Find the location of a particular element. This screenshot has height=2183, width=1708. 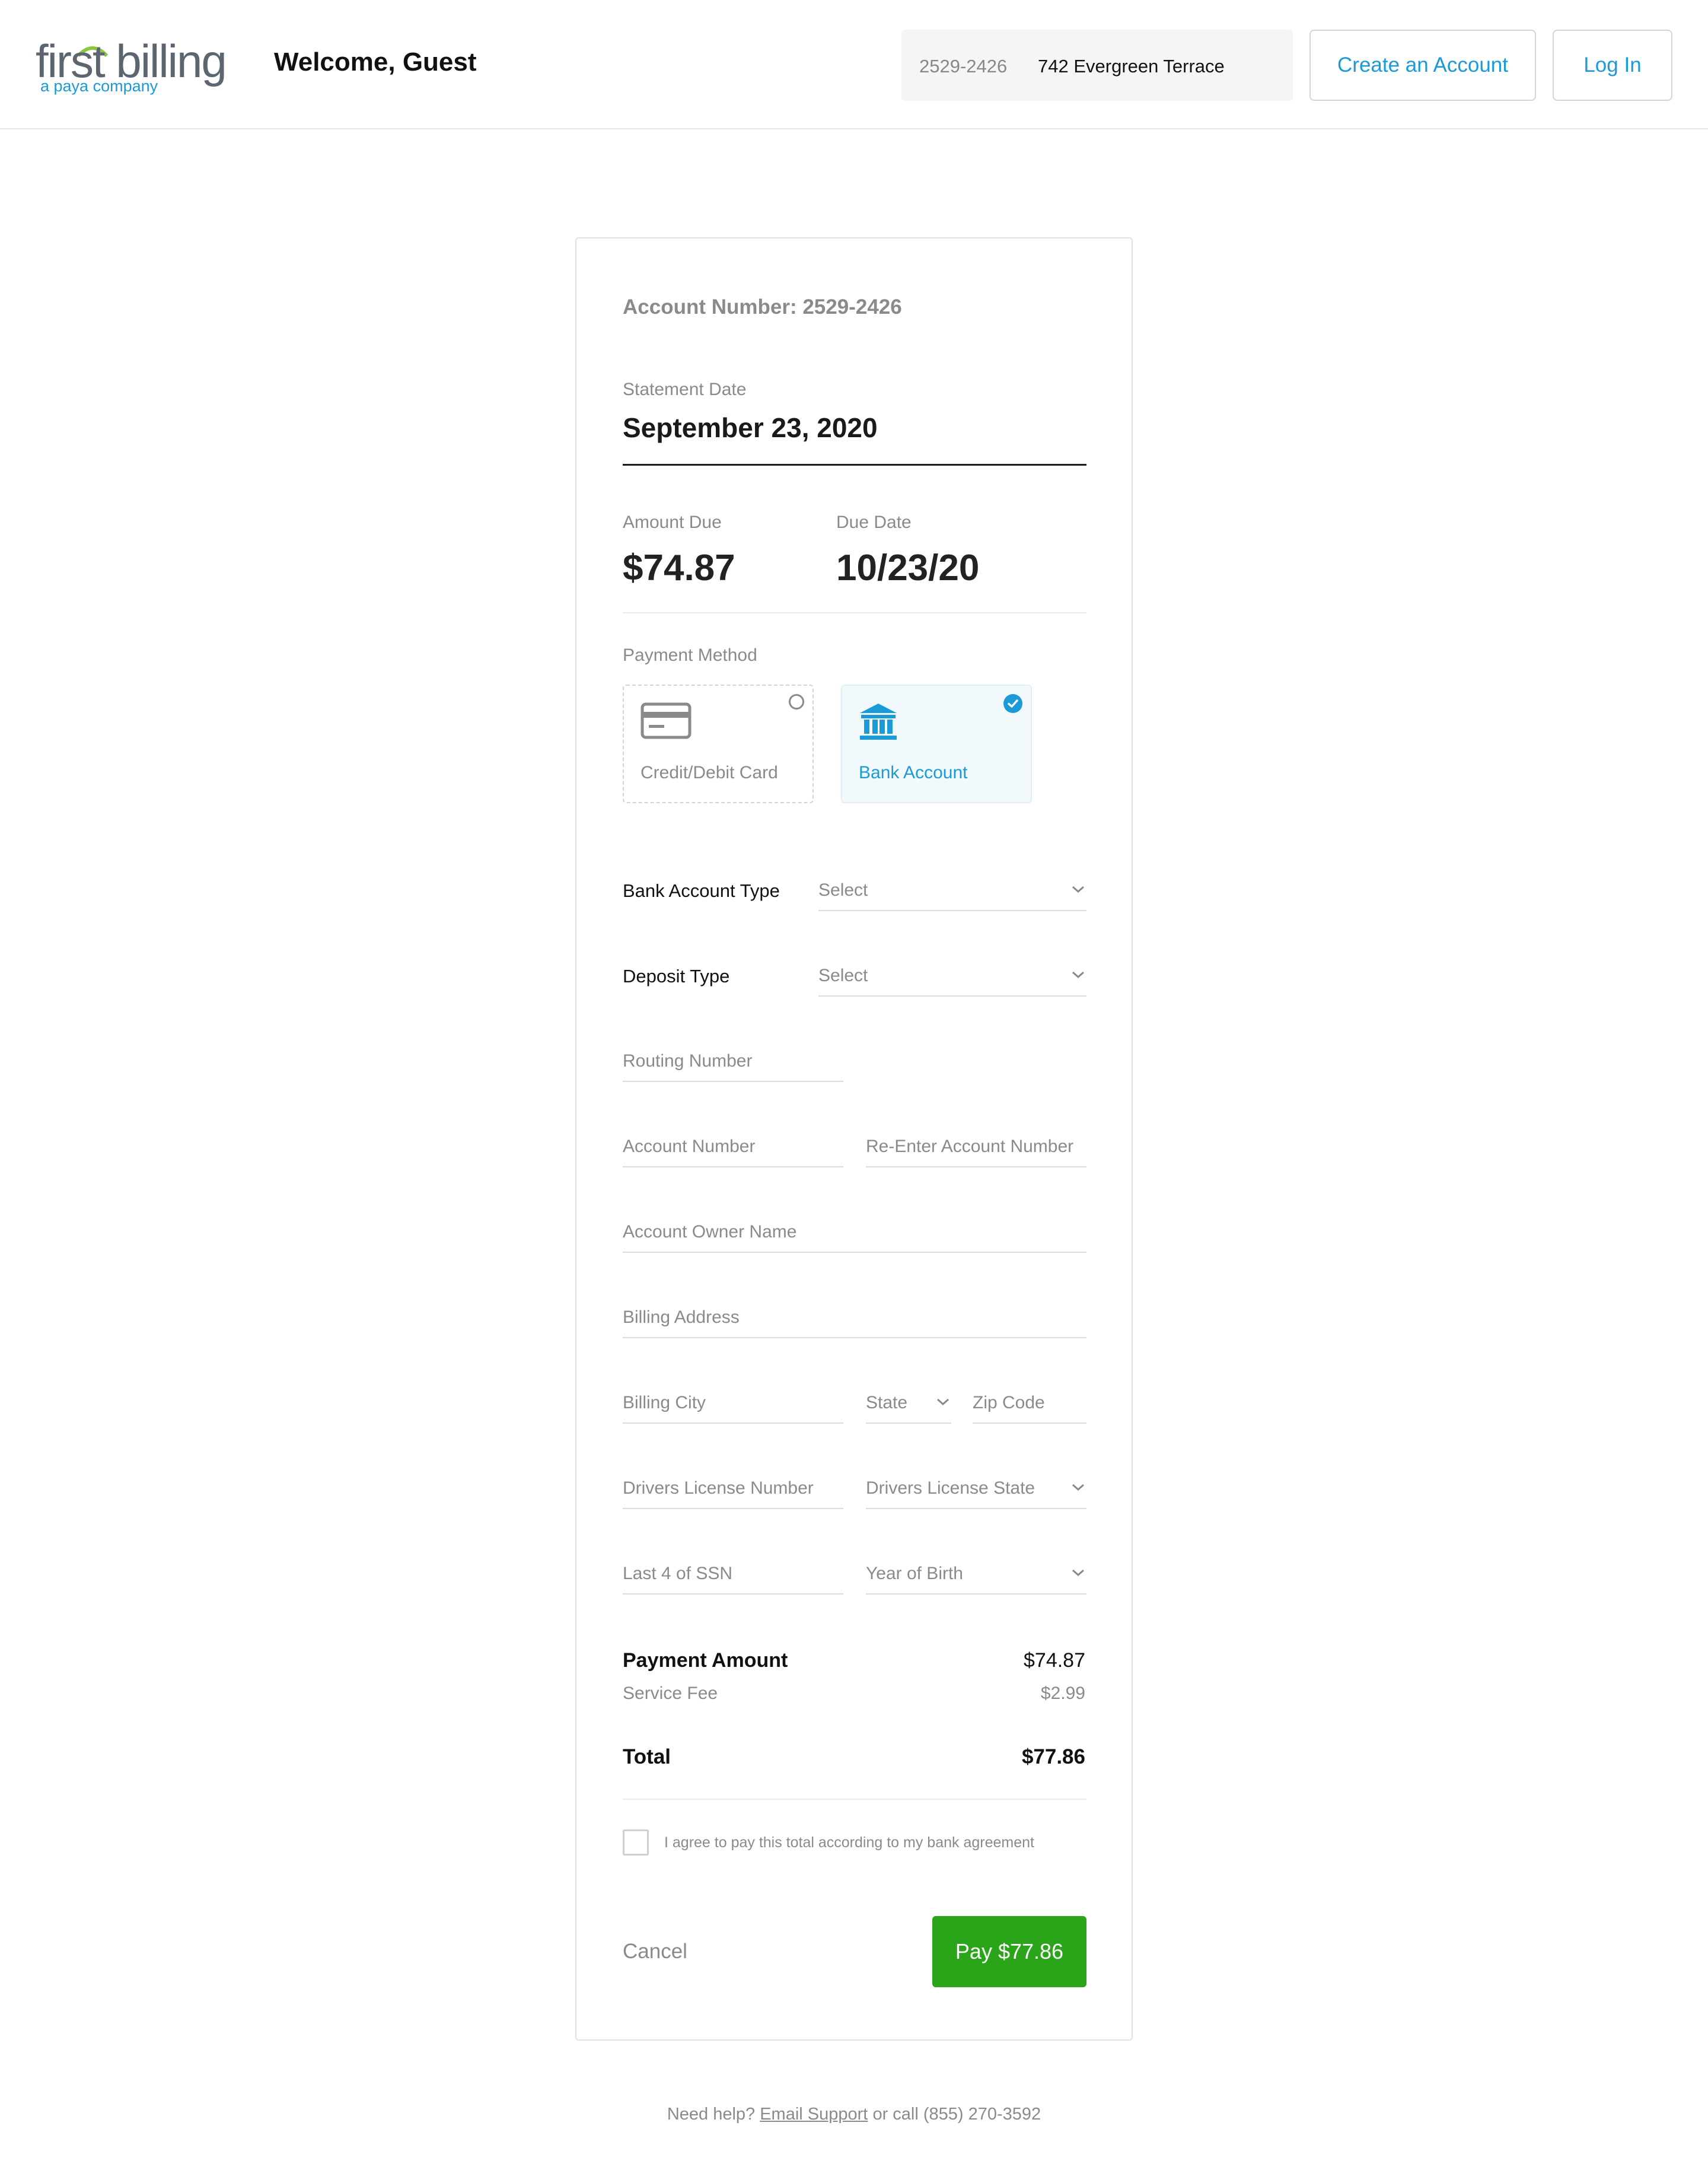

statement-date-label: Statement Date is located at coordinates (685, 389).